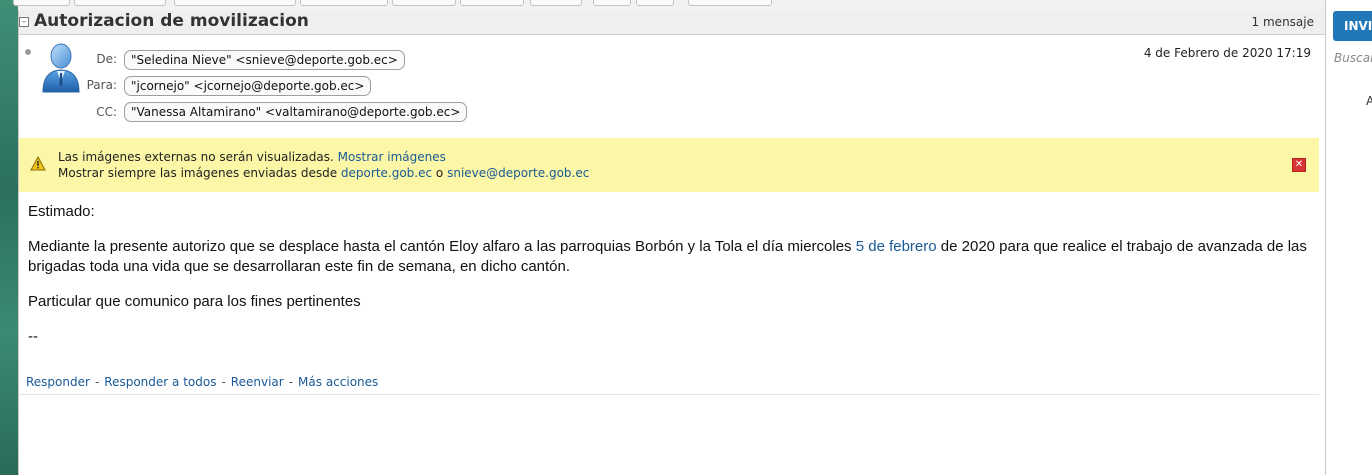  Describe the element at coordinates (101, 85) in the screenshot. I see `to-label: Para:` at that location.